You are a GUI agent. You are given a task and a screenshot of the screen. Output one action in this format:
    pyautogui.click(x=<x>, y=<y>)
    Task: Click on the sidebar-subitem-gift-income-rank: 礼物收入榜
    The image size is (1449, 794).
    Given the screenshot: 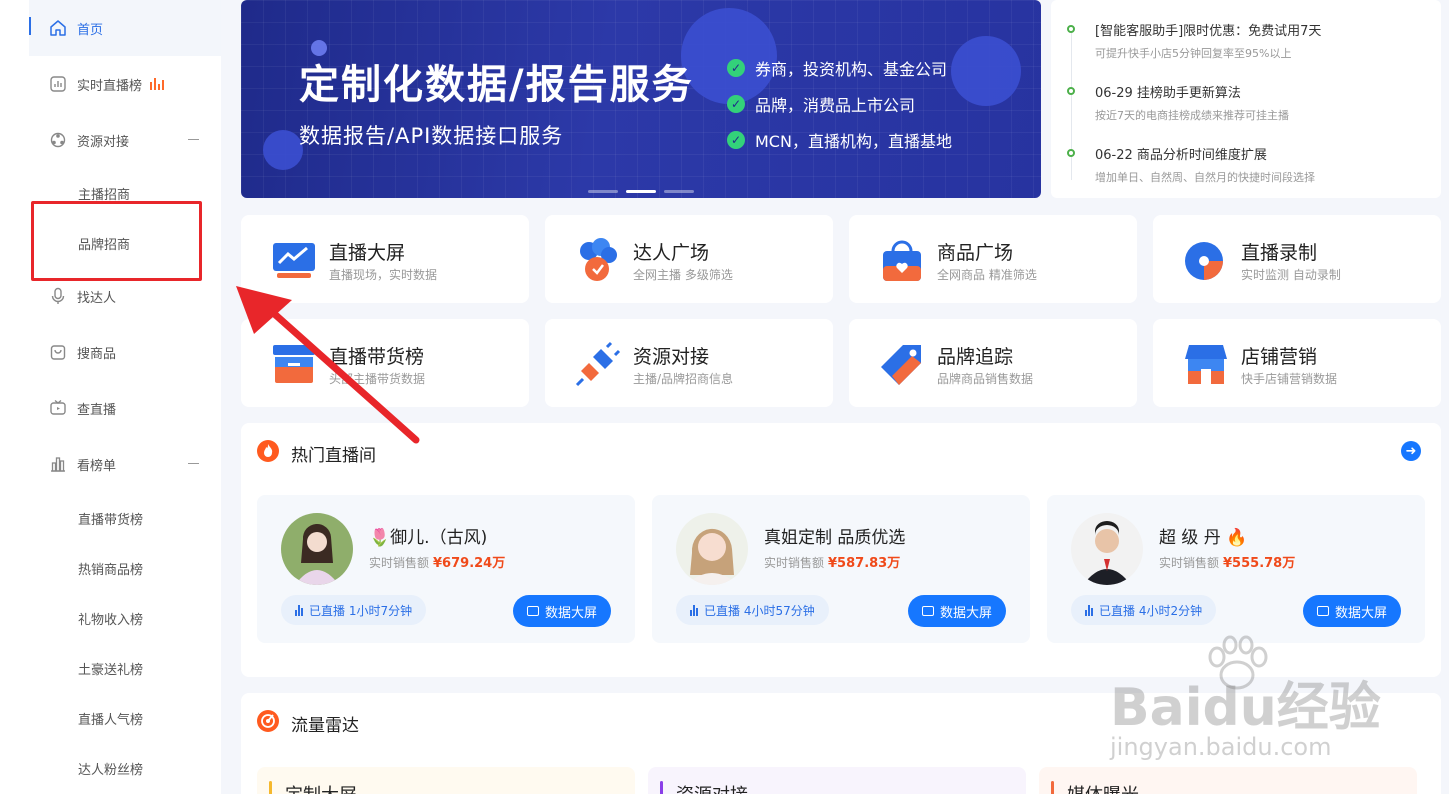 What is the action you would take?
    pyautogui.click(x=125, y=618)
    